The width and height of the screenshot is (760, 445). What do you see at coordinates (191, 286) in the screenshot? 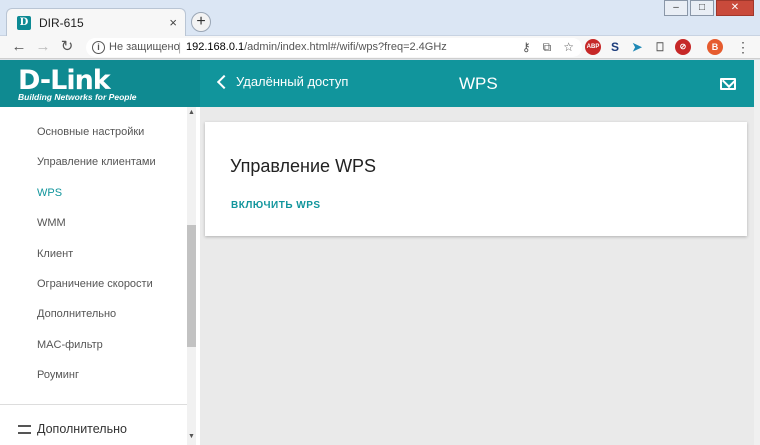
I see `sidebar-scroll-thumb` at bounding box center [191, 286].